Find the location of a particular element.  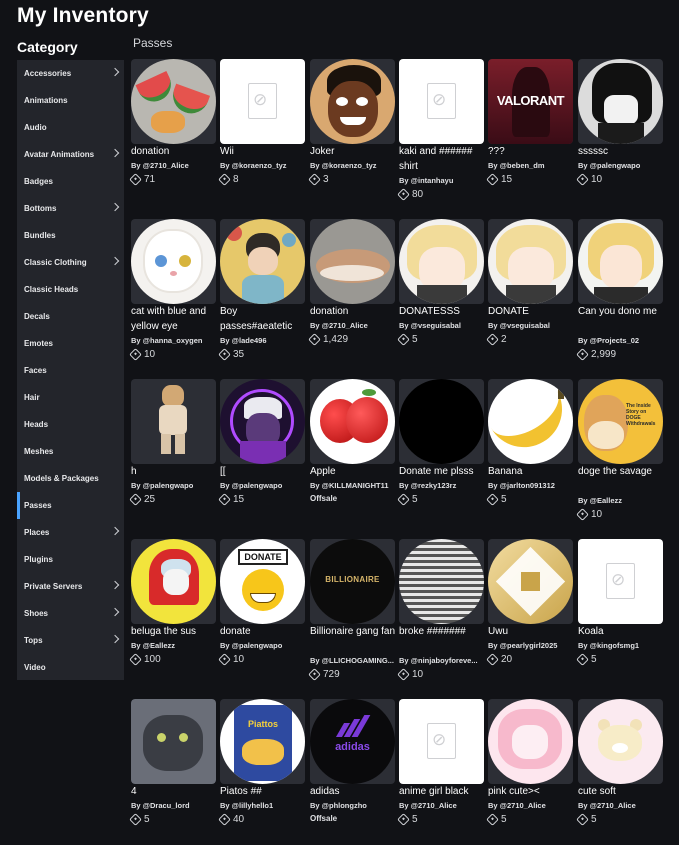

pass-name: pink cute>< is located at coordinates (532, 791).